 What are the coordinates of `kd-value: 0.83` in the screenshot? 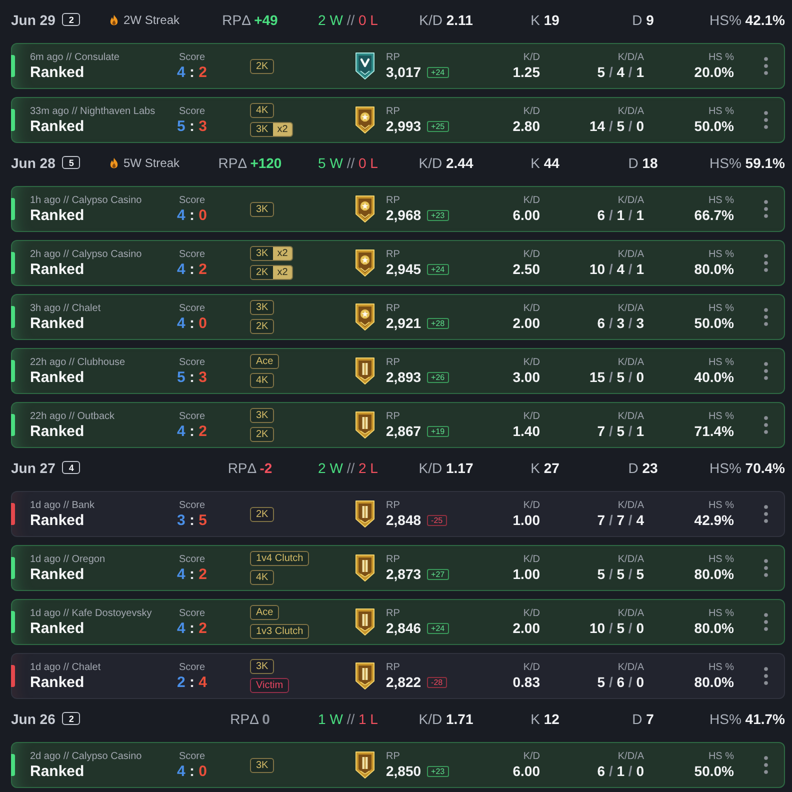 It's located at (526, 682).